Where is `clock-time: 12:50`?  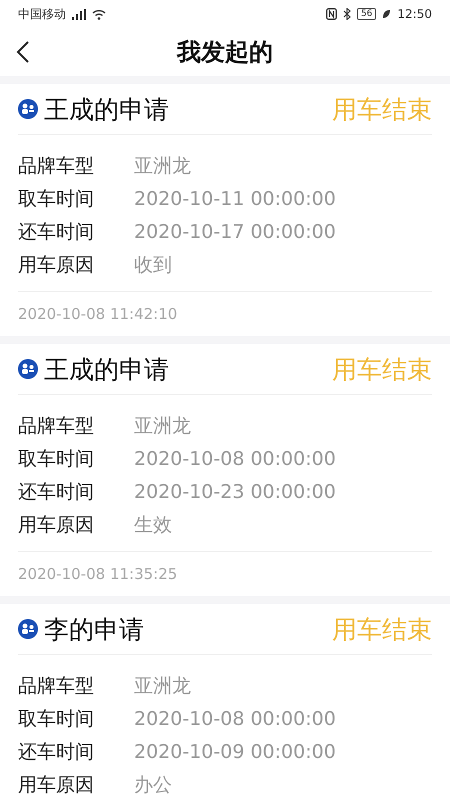
clock-time: 12:50 is located at coordinates (414, 14).